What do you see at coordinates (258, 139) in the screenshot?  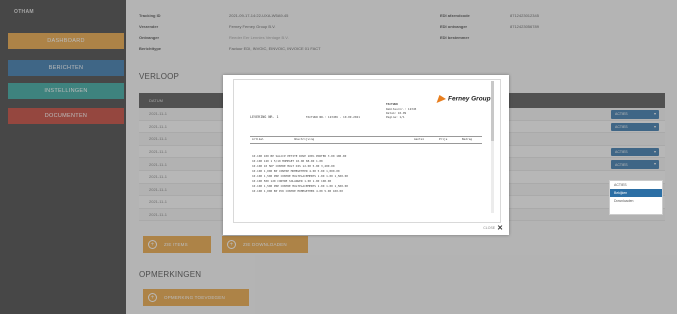 I see `doc-col-artikel: Artikel` at bounding box center [258, 139].